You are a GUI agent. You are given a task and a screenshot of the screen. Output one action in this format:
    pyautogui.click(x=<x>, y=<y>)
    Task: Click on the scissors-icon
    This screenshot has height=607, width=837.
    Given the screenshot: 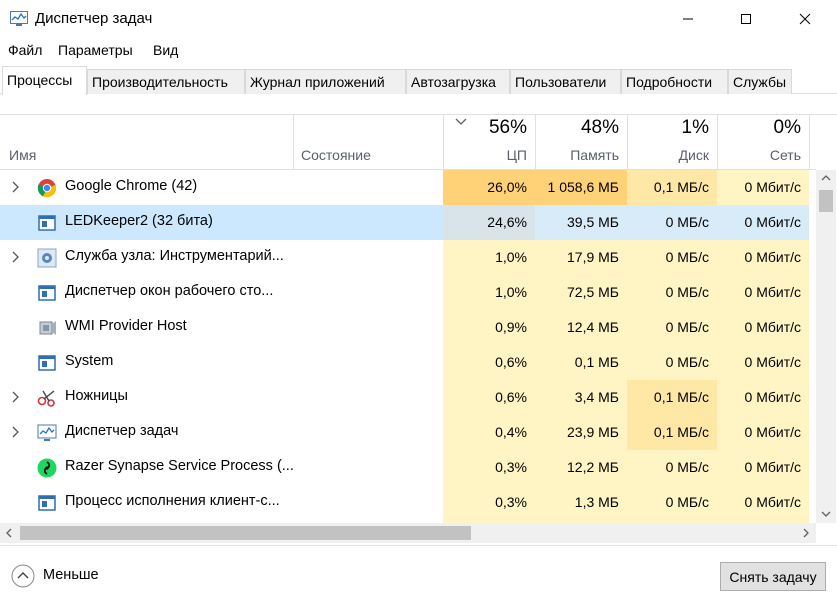 What is the action you would take?
    pyautogui.click(x=47, y=398)
    